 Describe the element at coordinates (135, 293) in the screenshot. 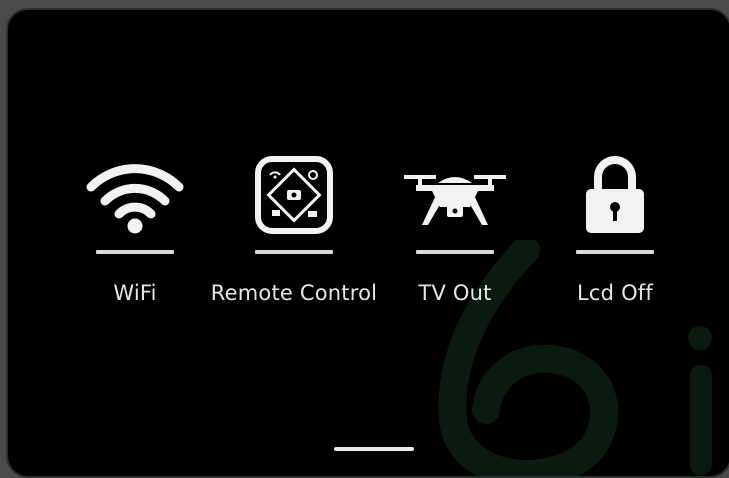

I see `wifi-label: WiFi` at that location.